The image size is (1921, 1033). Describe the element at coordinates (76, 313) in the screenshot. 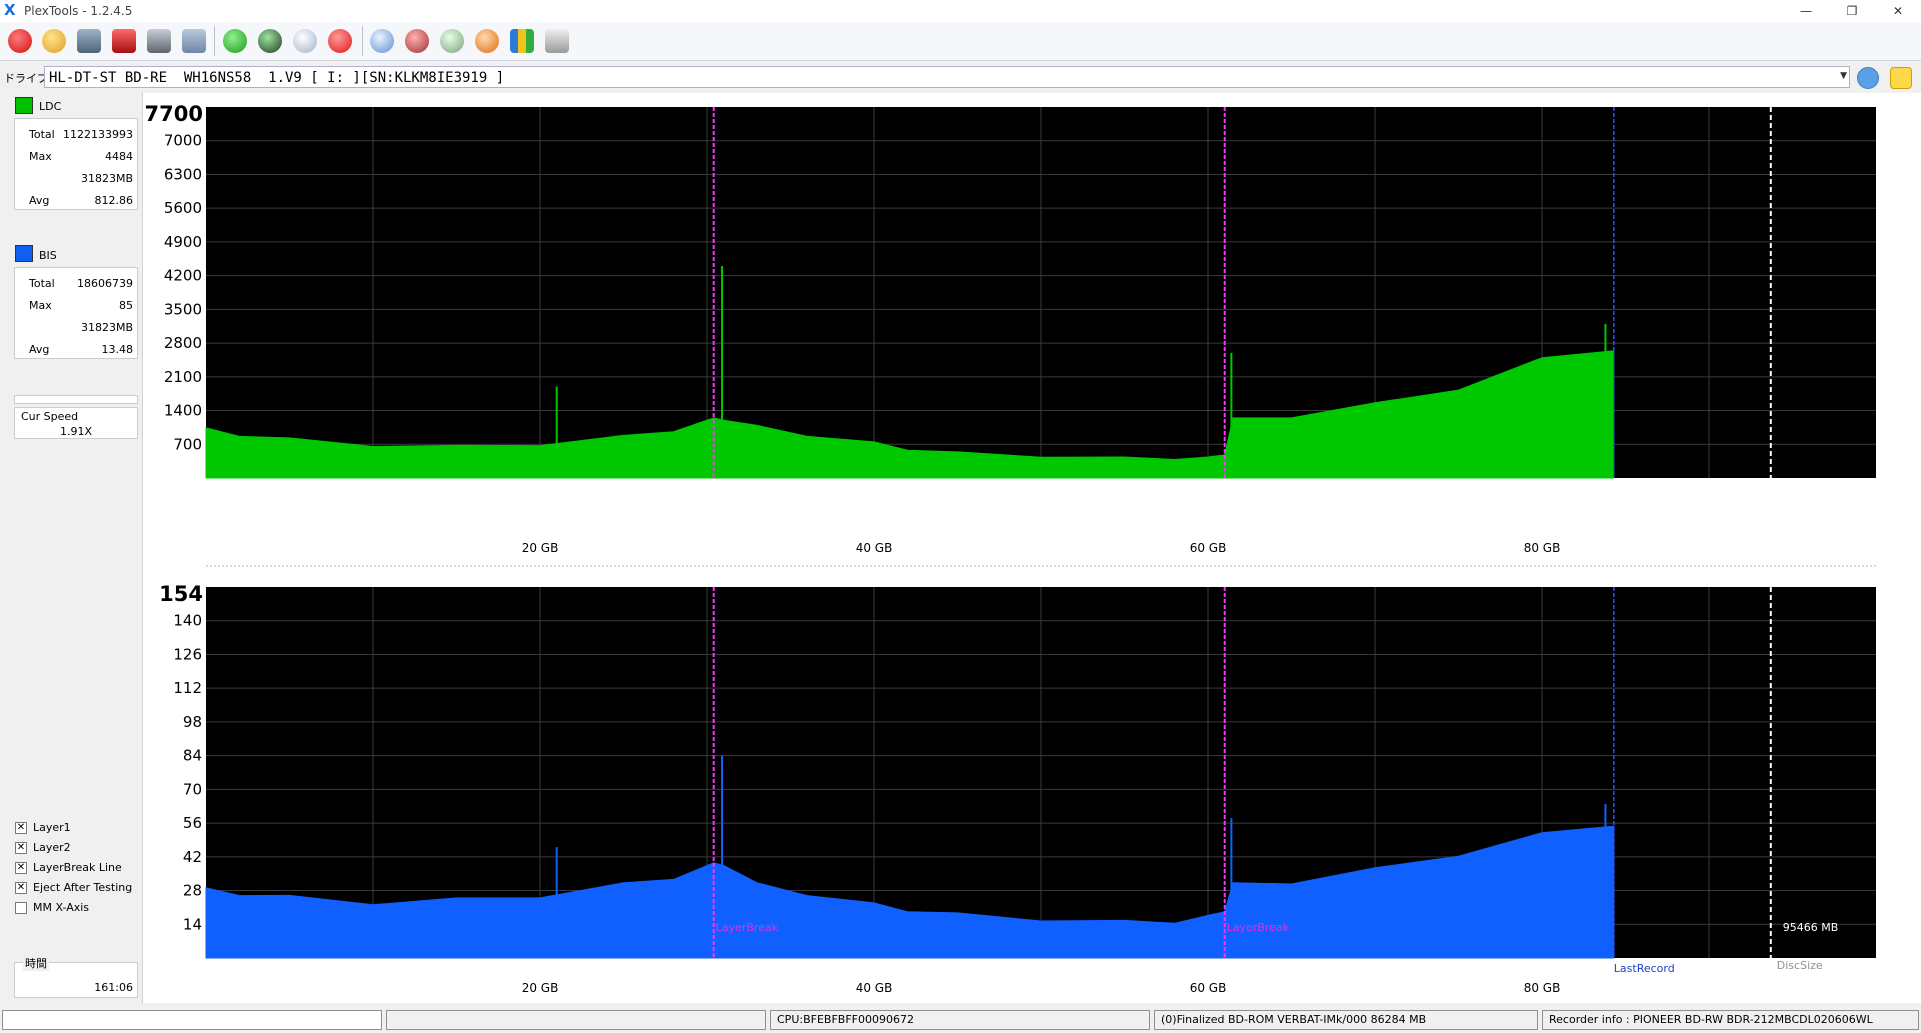

I see `bis-stats-box: Total 18606739 Max 85 31823MB Avg 13.48` at that location.